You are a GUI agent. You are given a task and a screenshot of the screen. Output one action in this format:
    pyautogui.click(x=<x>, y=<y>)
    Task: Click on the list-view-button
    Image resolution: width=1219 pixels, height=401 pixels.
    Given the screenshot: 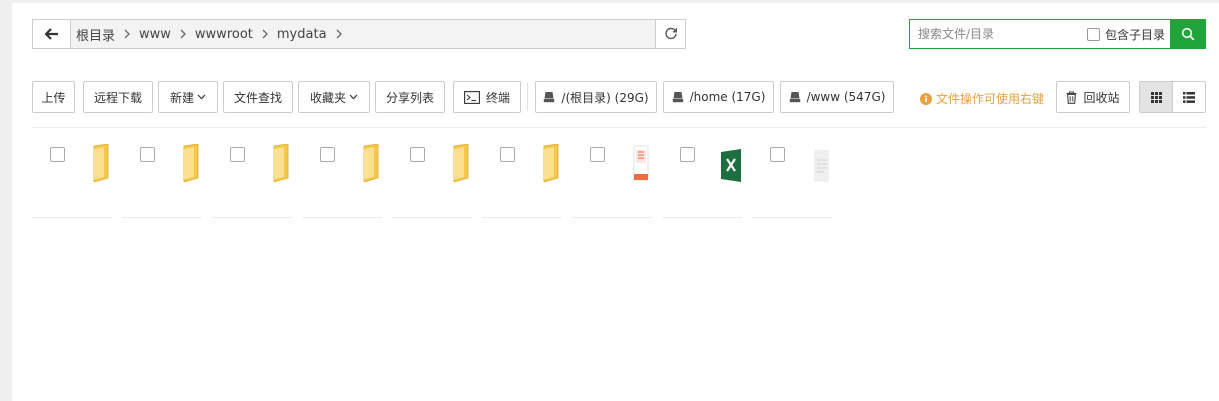 What is the action you would take?
    pyautogui.click(x=1189, y=97)
    